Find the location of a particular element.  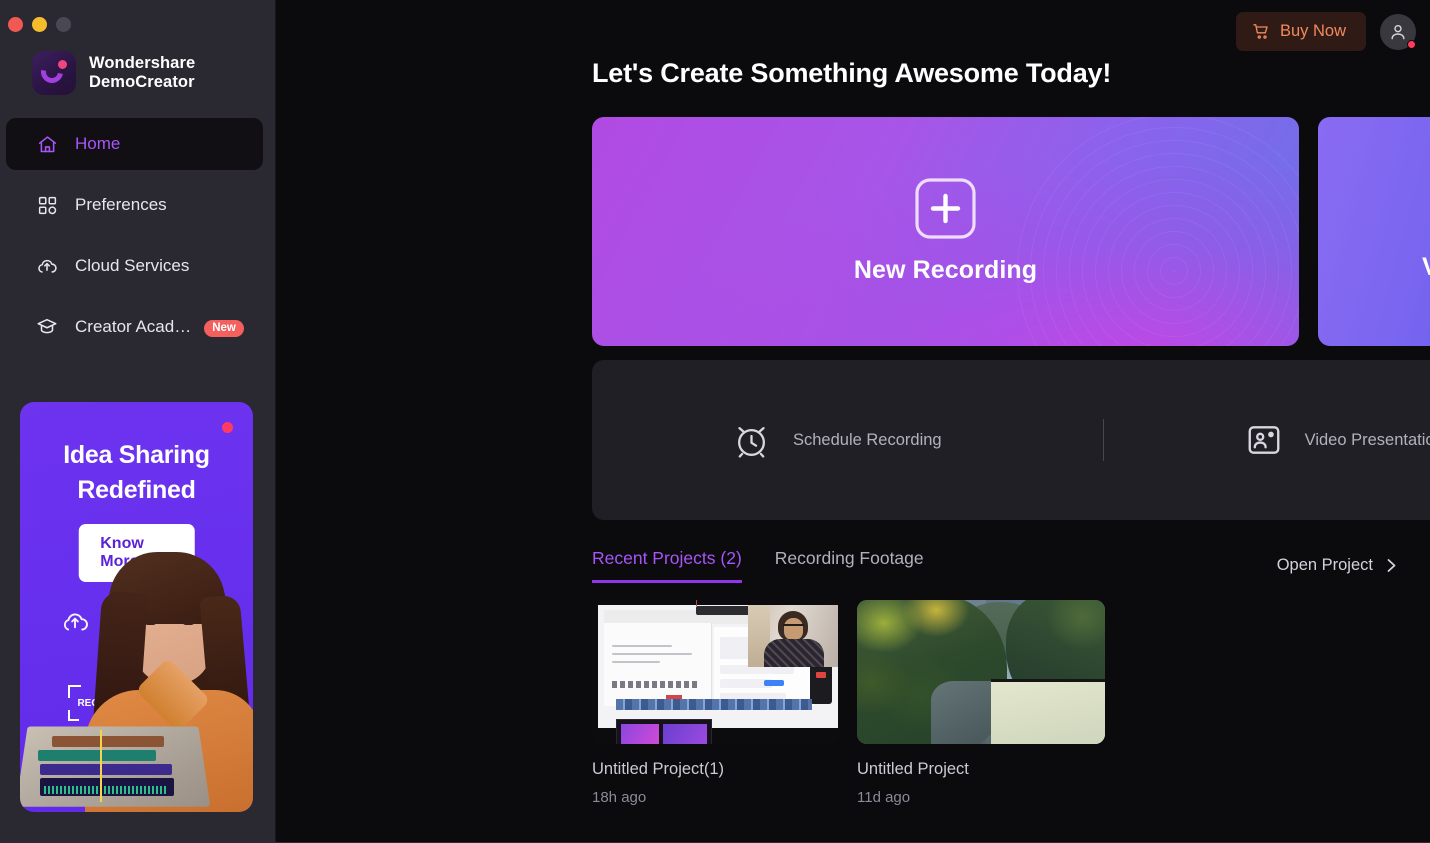

buy-now-button: Buy Now is located at coordinates (1300, 31).